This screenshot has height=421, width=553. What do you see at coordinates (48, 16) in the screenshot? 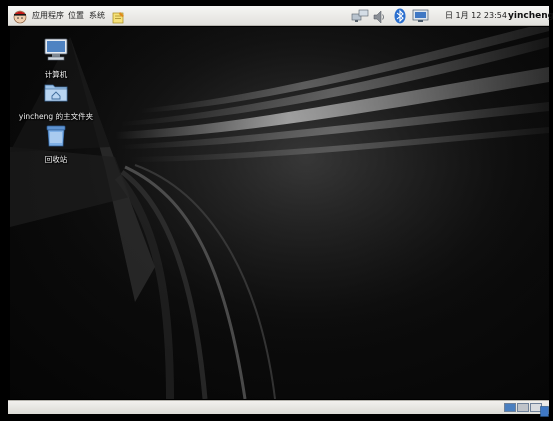
I see `menu-applications: 应用程序` at bounding box center [48, 16].